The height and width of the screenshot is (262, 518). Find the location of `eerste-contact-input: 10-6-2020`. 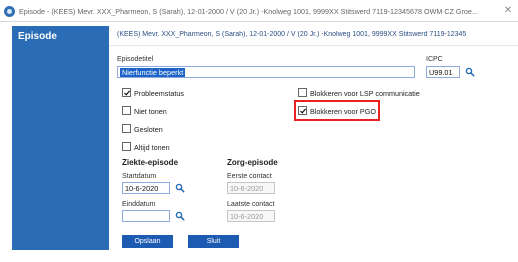

eerste-contact-input: 10-6-2020 is located at coordinates (251, 188).